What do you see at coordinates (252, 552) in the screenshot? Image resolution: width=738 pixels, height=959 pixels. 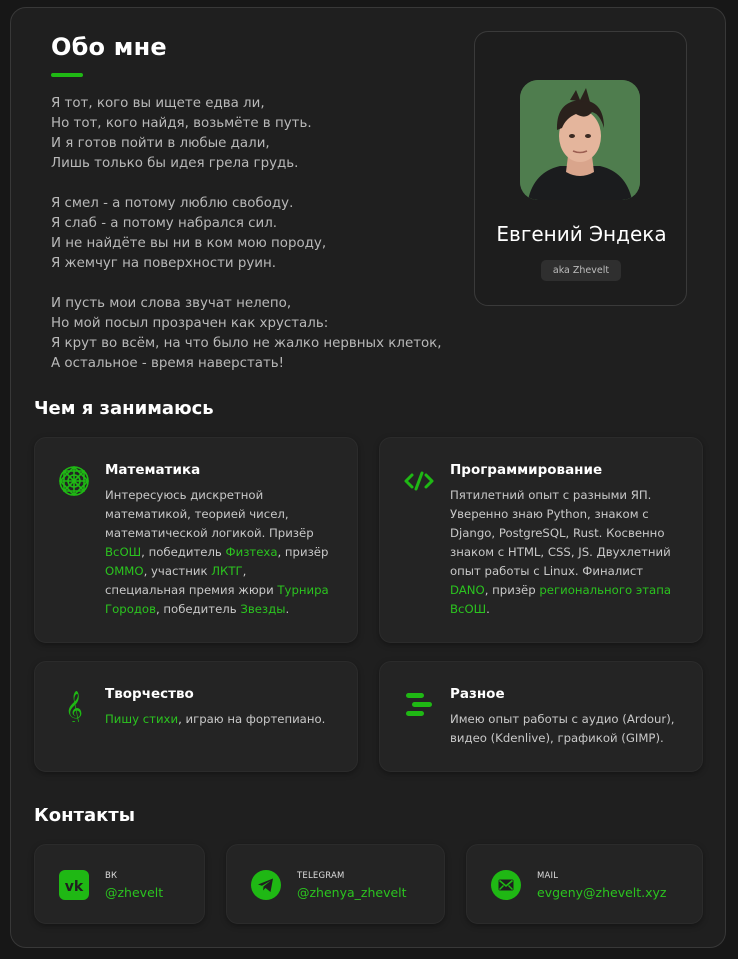 I see `inline-link: Физтеха` at bounding box center [252, 552].